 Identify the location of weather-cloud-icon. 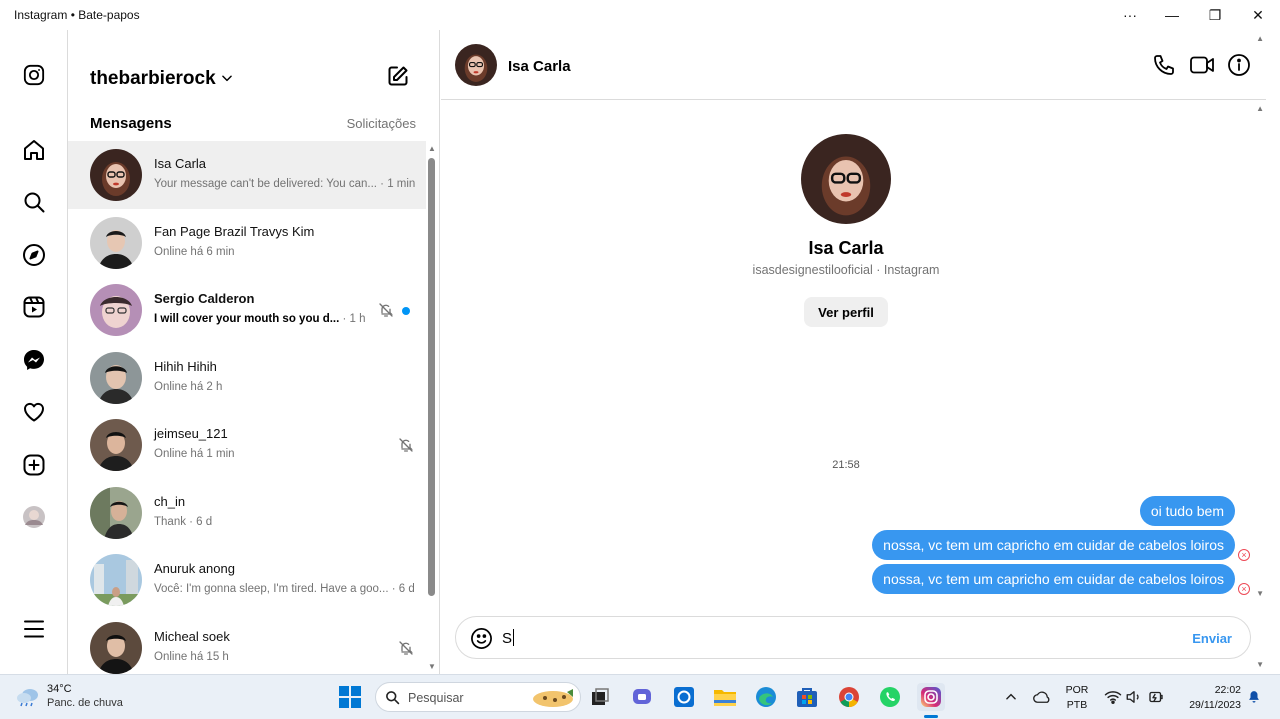
(28, 697).